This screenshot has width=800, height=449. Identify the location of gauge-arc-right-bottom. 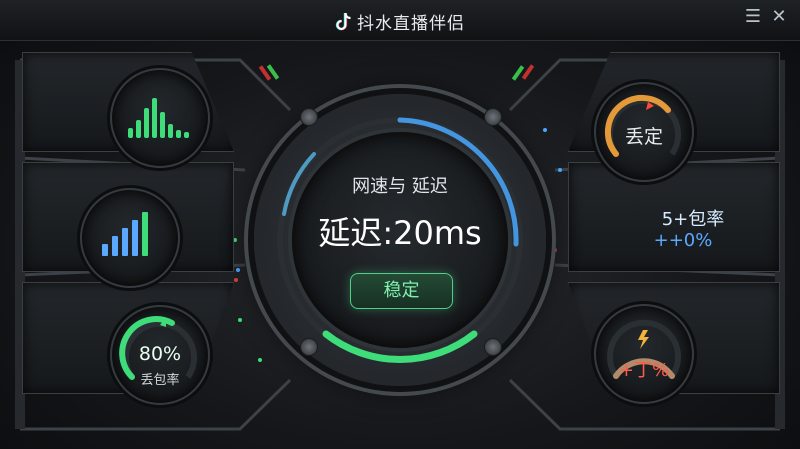
(644, 349).